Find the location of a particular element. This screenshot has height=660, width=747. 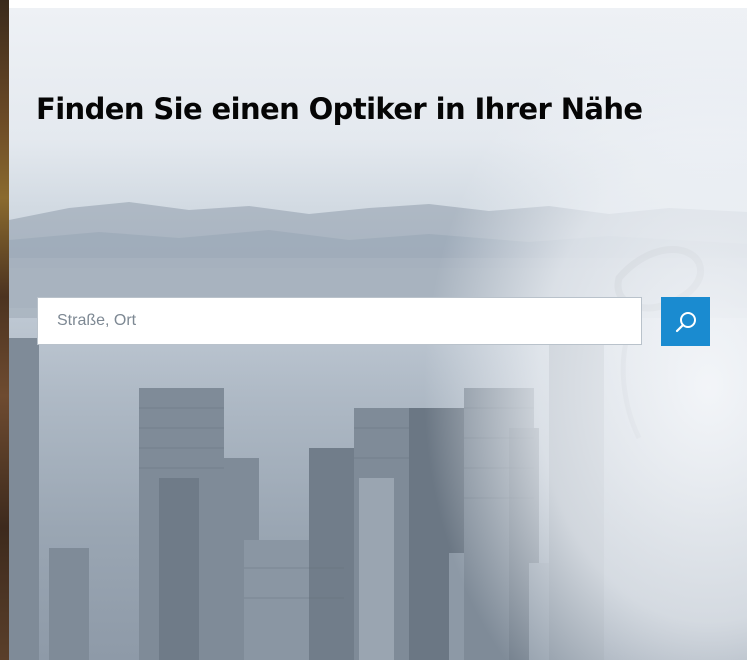

search-button is located at coordinates (685, 321).